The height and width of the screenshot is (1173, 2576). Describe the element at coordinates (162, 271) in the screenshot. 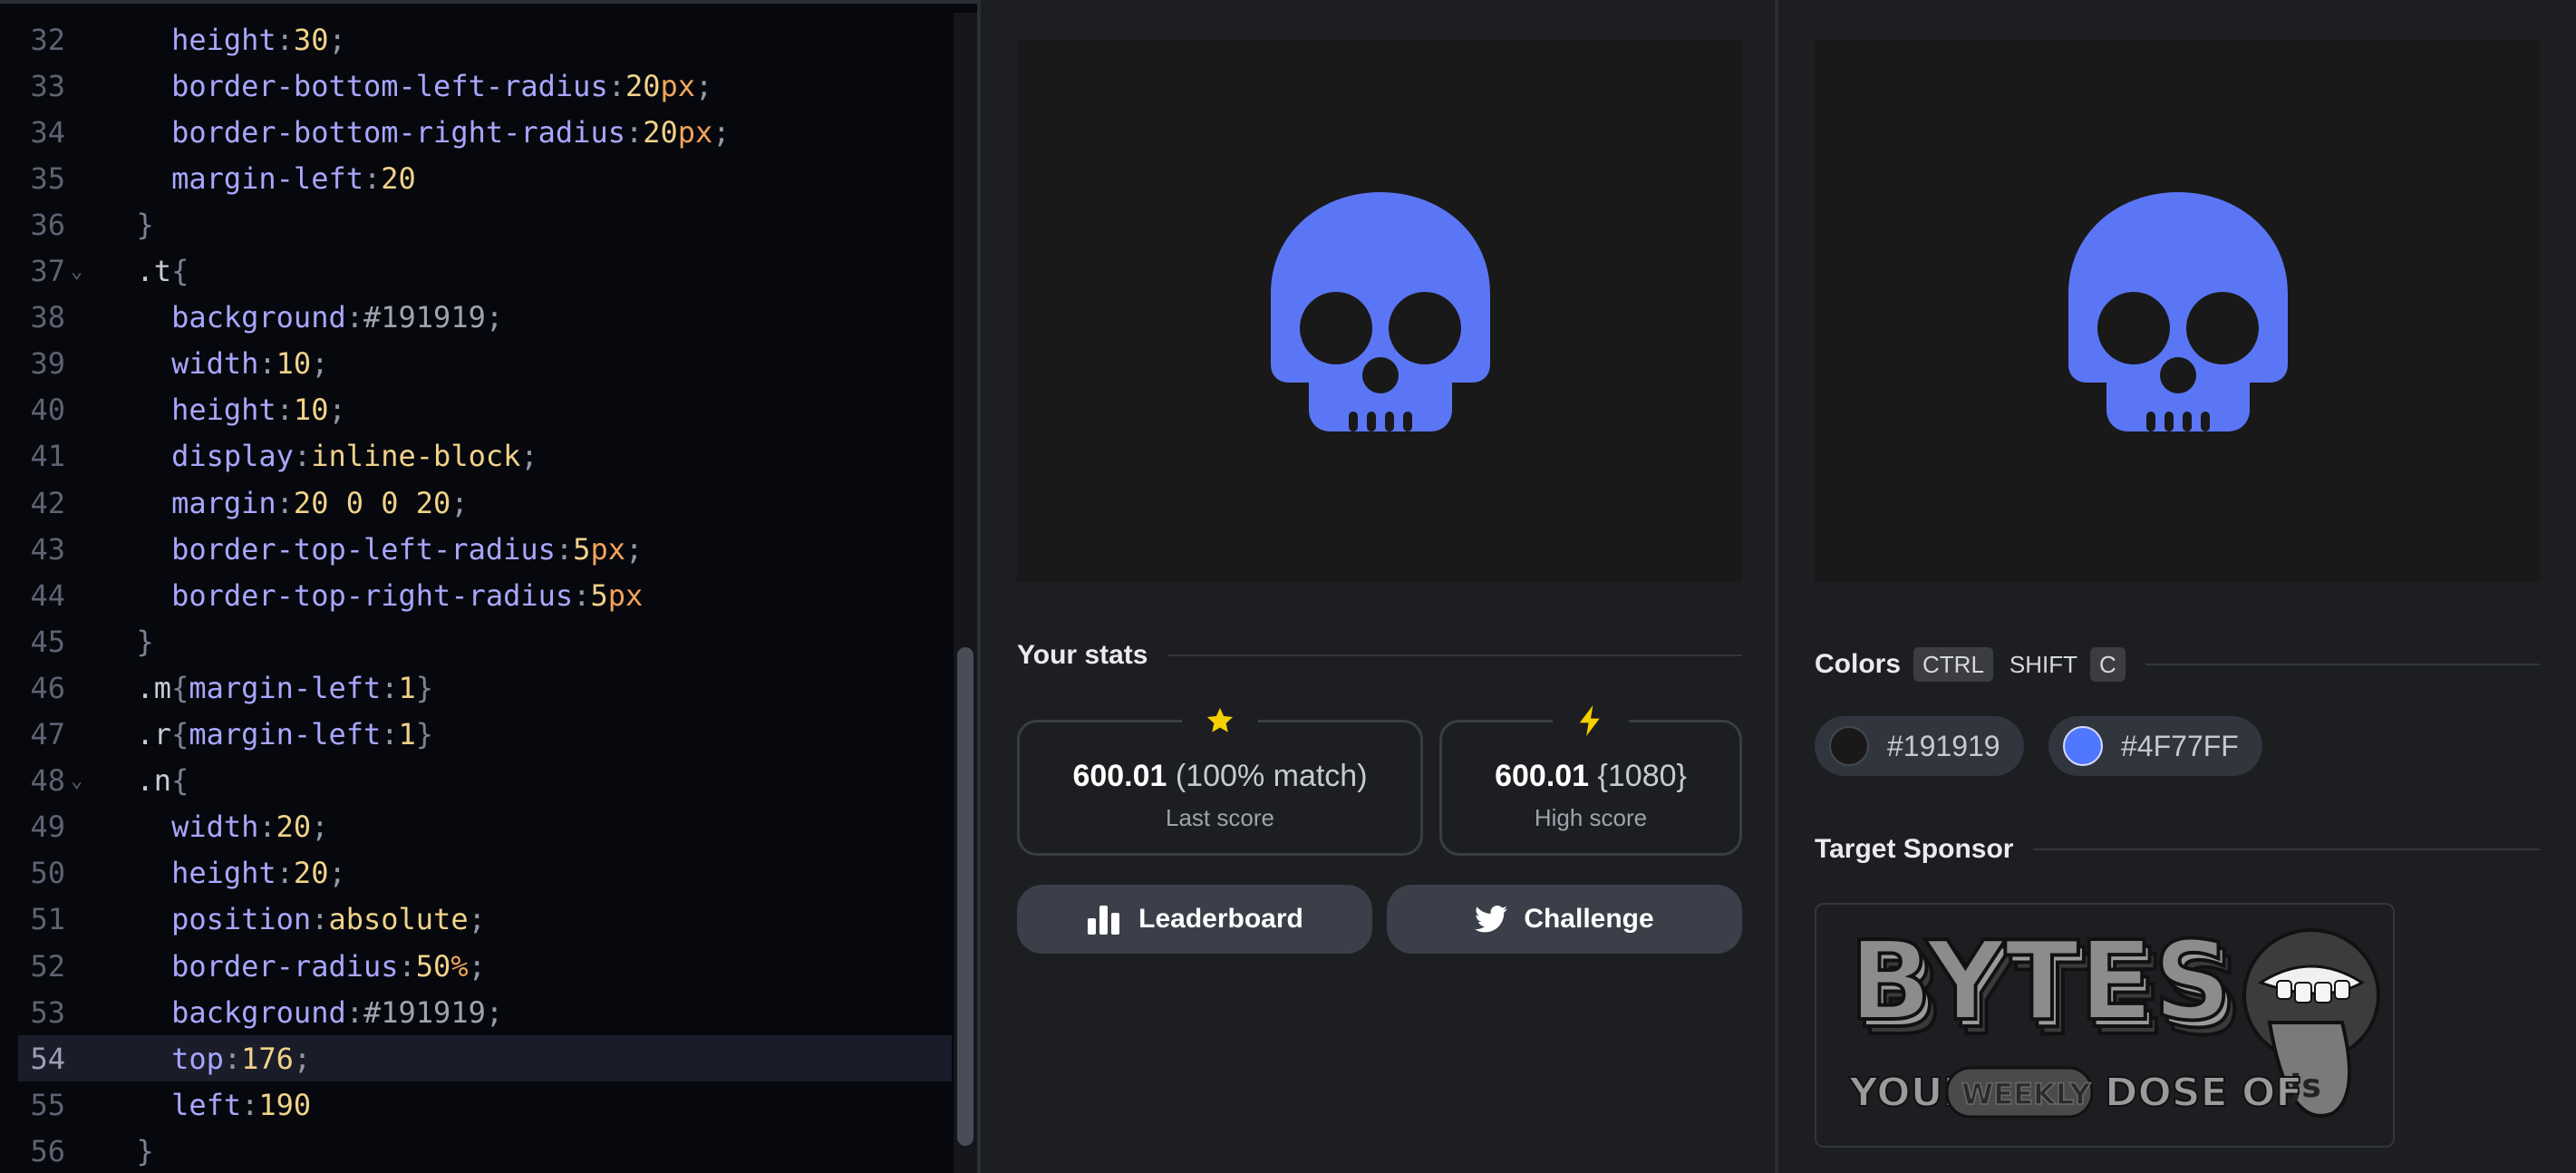

I see `code-text: .t{` at that location.